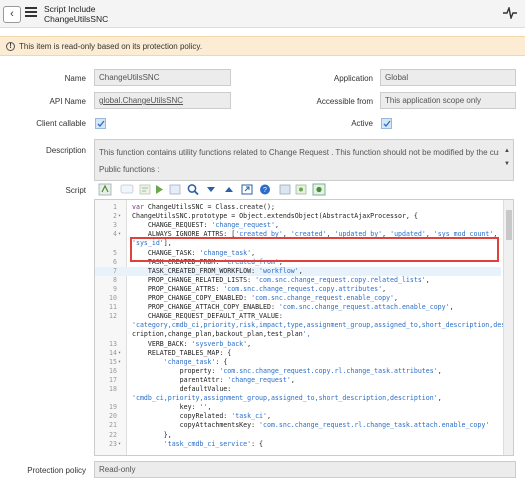 Image resolution: width=525 pixels, height=492 pixels. What do you see at coordinates (353, 78) in the screenshot?
I see `application-label: Application` at bounding box center [353, 78].